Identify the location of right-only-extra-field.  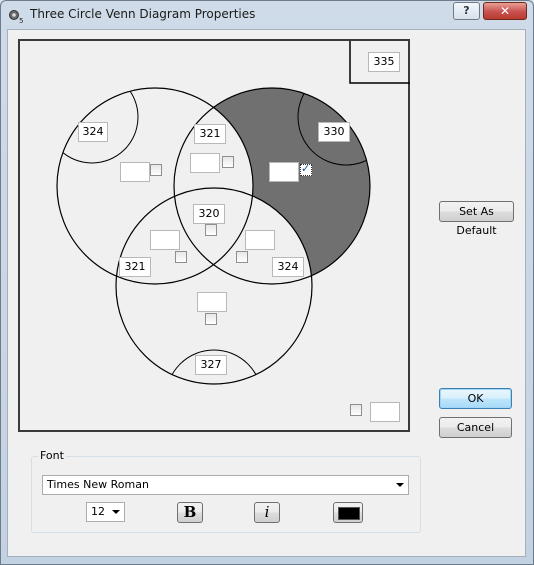
(284, 172).